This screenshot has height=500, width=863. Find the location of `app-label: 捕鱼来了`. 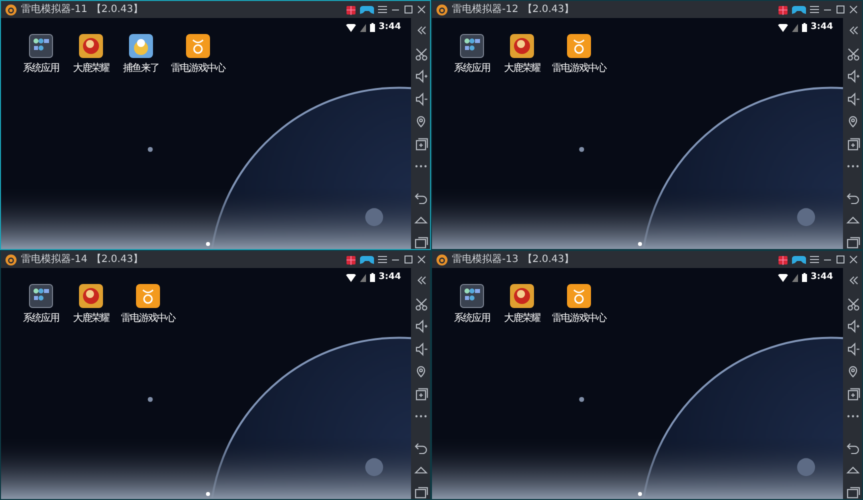

app-label: 捕鱼来了 is located at coordinates (141, 68).